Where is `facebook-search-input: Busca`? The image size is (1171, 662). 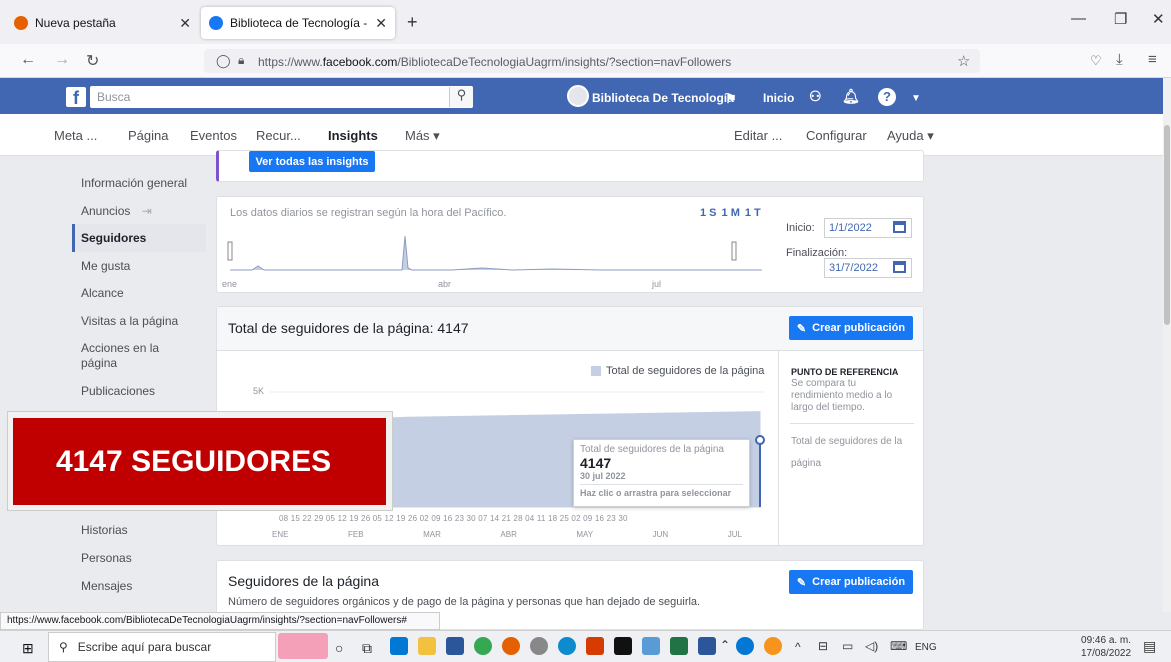
facebook-search-input: Busca is located at coordinates (281, 97).